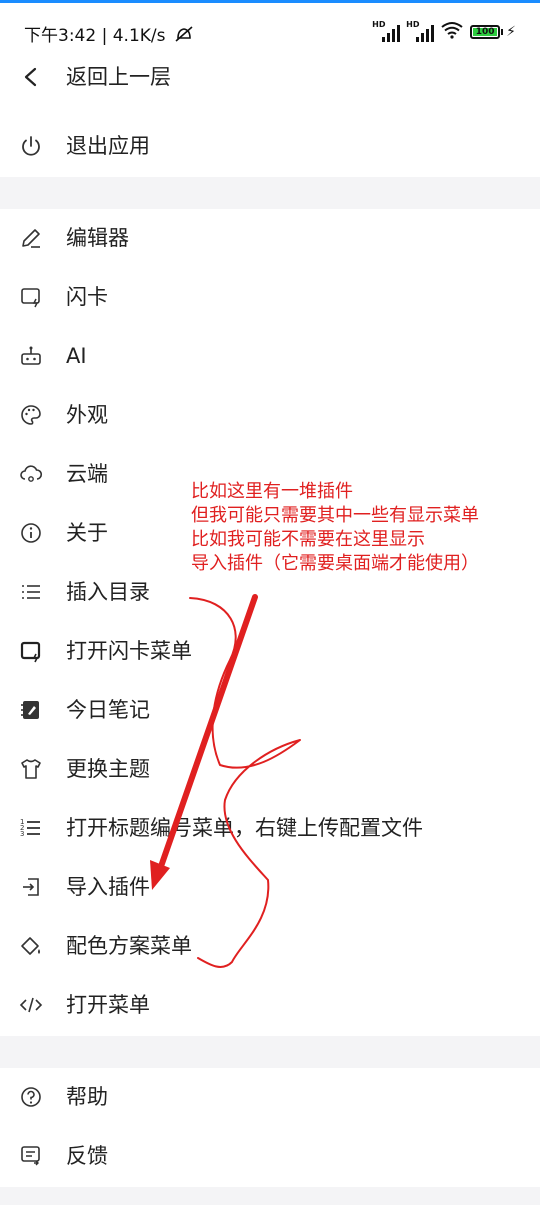  What do you see at coordinates (108, 1005) in the screenshot?
I see `menu-label-open-menu: 打开菜单` at bounding box center [108, 1005].